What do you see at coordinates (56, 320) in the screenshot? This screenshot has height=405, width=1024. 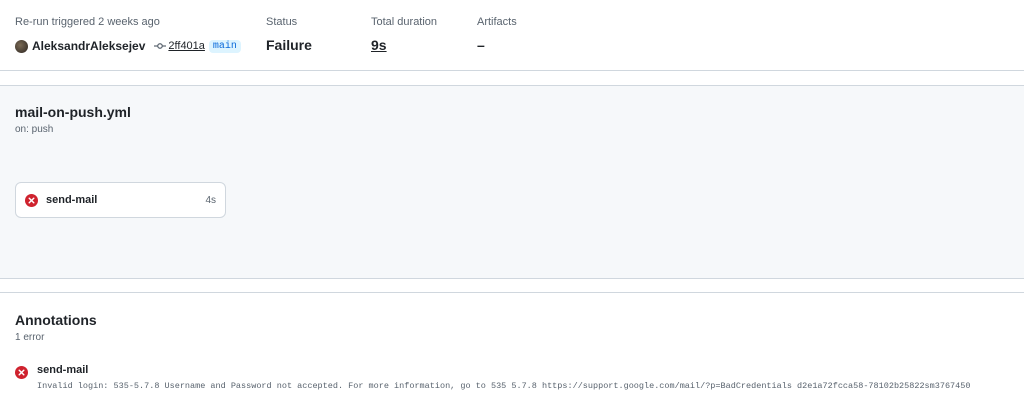 I see `annotations-title: Annotations` at bounding box center [56, 320].